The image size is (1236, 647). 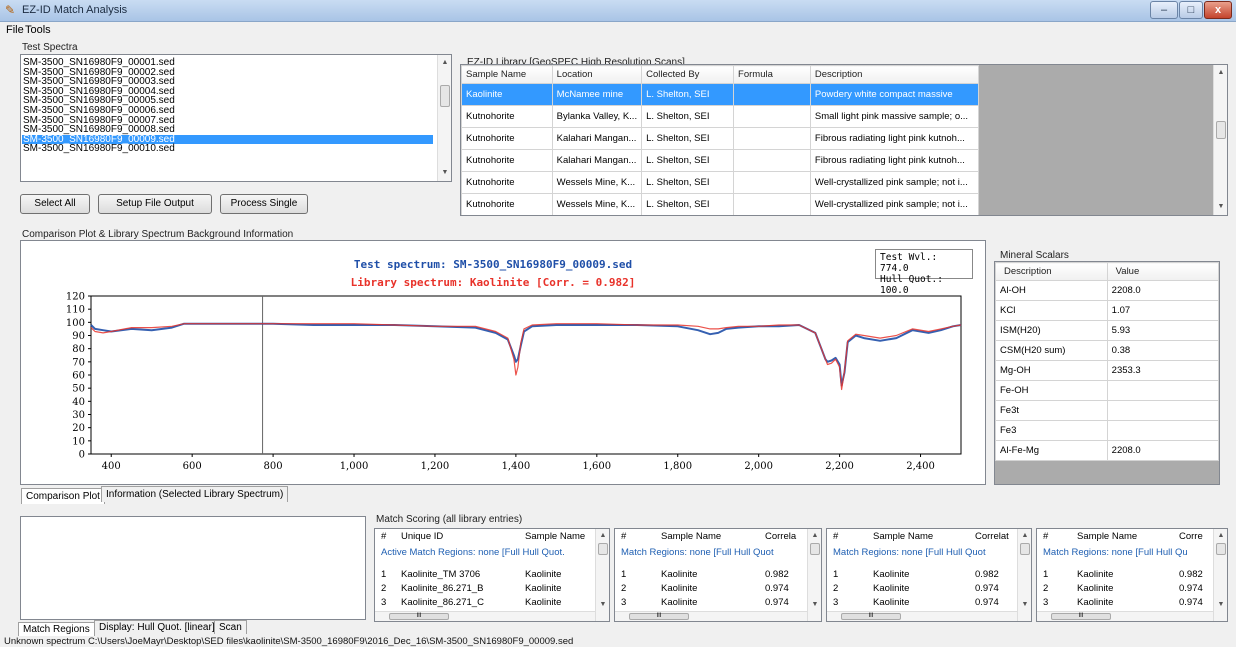 I want to click on library-cell: McNamee mine, so click(x=597, y=94).